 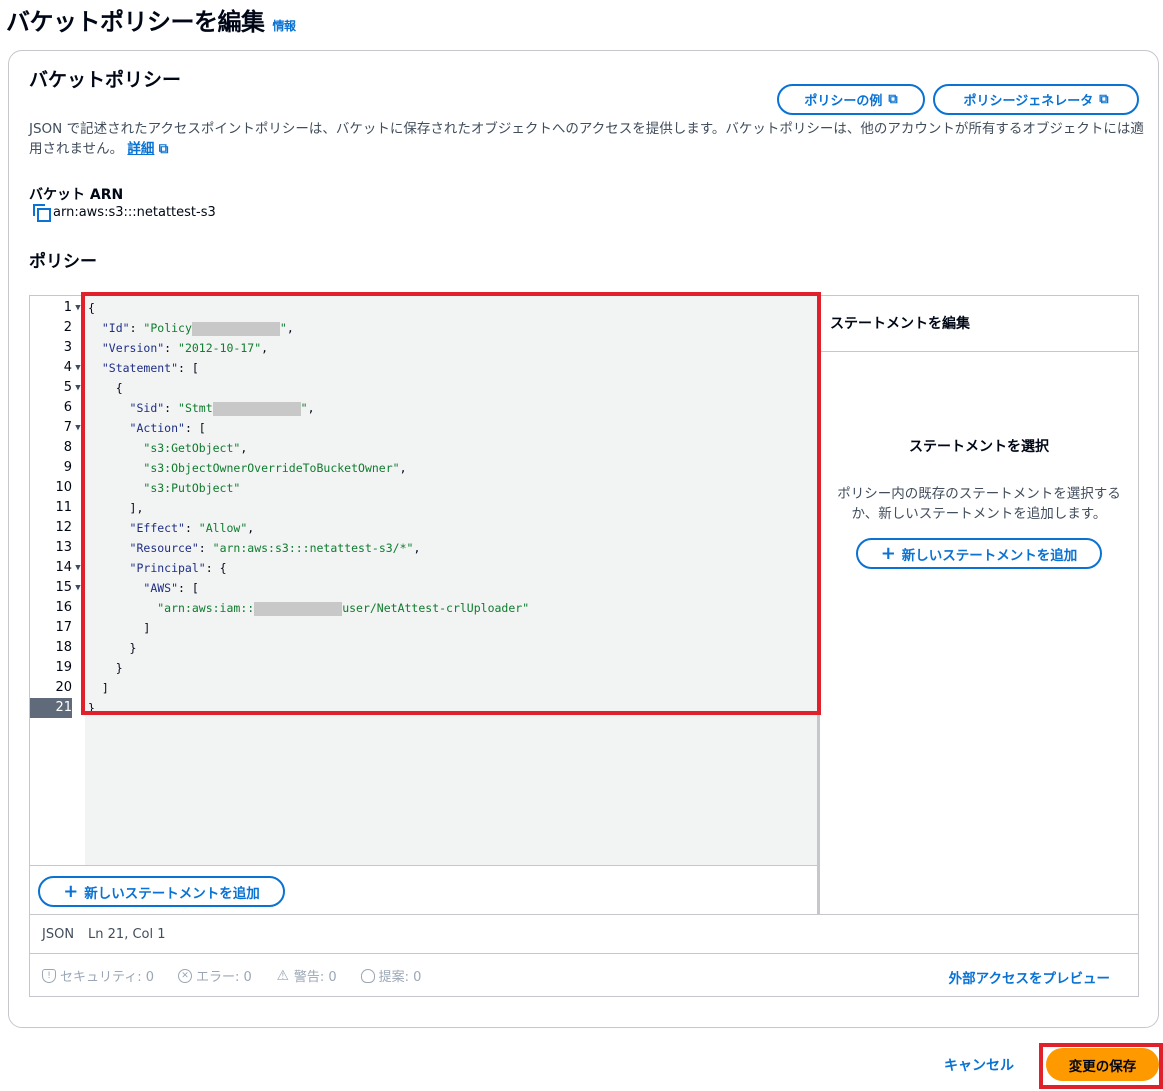 I want to click on highlight-box-save, so click(x=1101, y=1066).